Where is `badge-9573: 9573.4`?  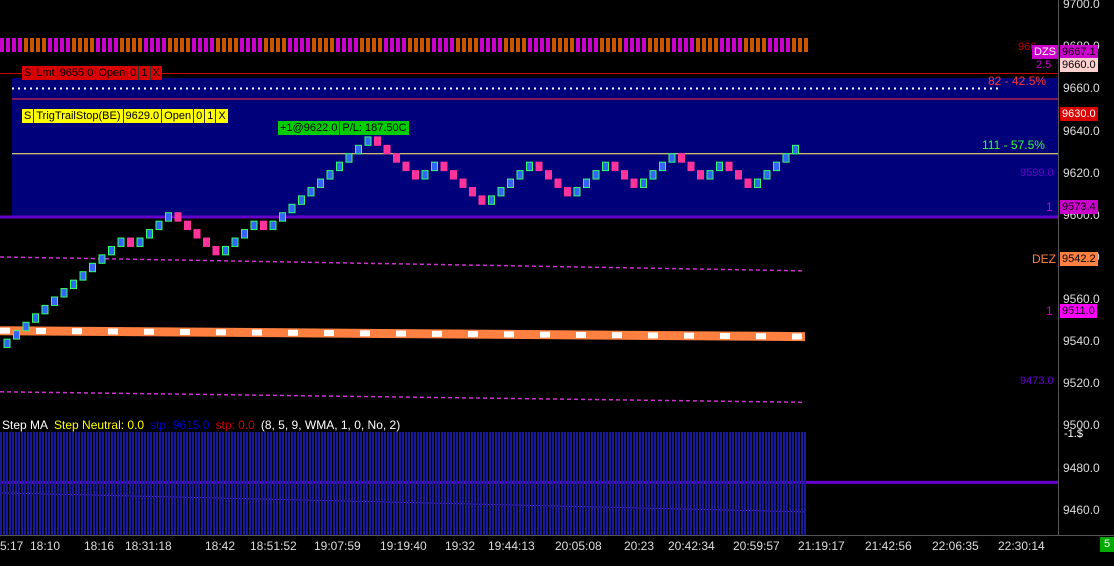 badge-9573: 9573.4 is located at coordinates (1079, 207).